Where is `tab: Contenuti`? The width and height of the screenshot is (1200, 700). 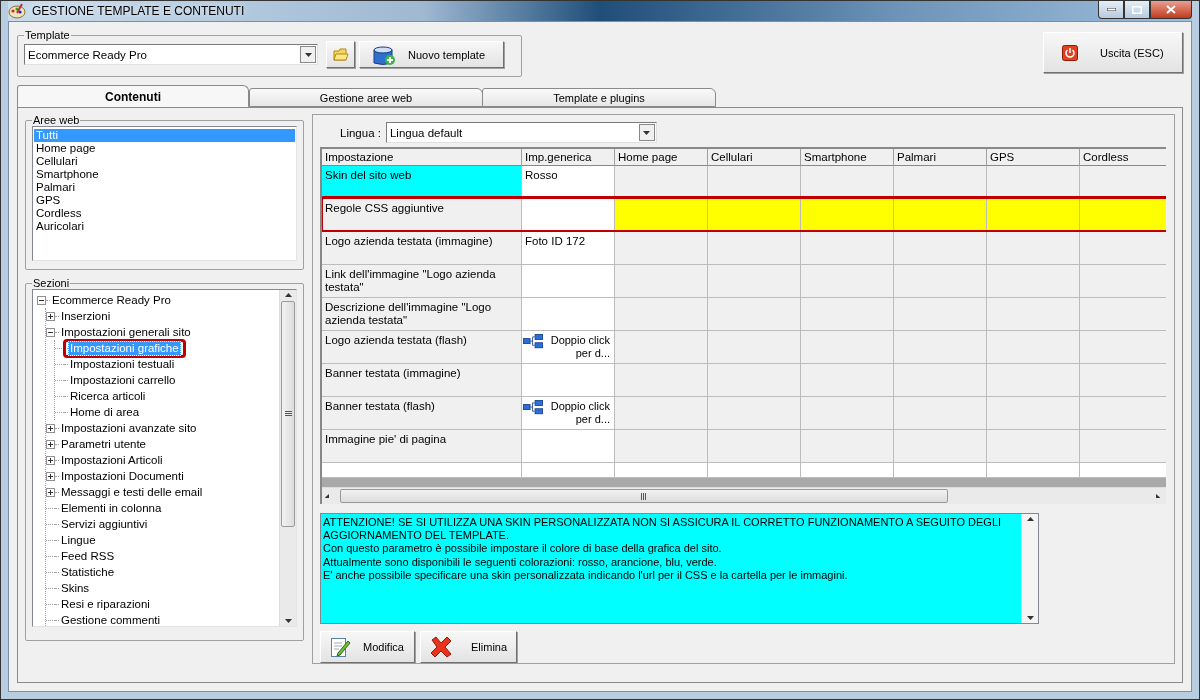 tab: Contenuti is located at coordinates (133, 96).